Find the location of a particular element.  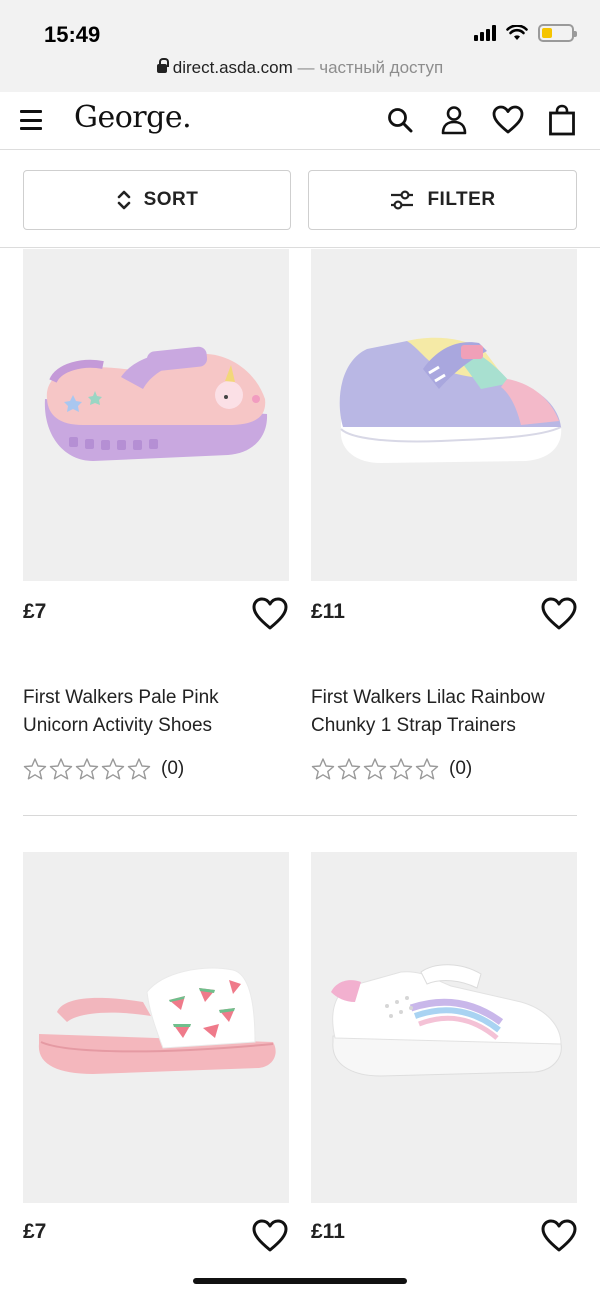

header-actions is located at coordinates (481, 120).